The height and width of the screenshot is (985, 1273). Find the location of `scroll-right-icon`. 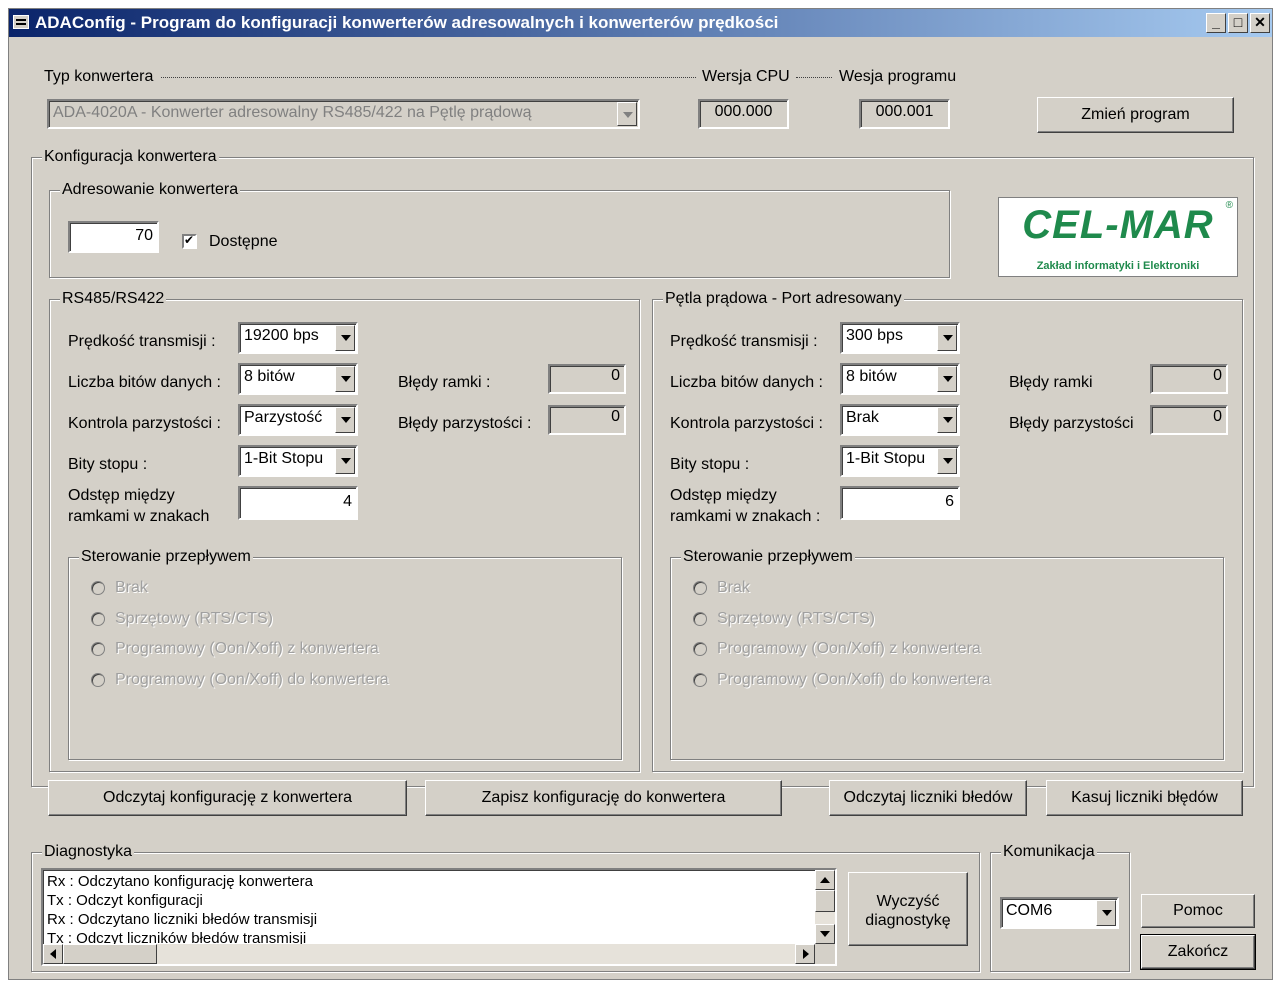

scroll-right-icon is located at coordinates (805, 954).